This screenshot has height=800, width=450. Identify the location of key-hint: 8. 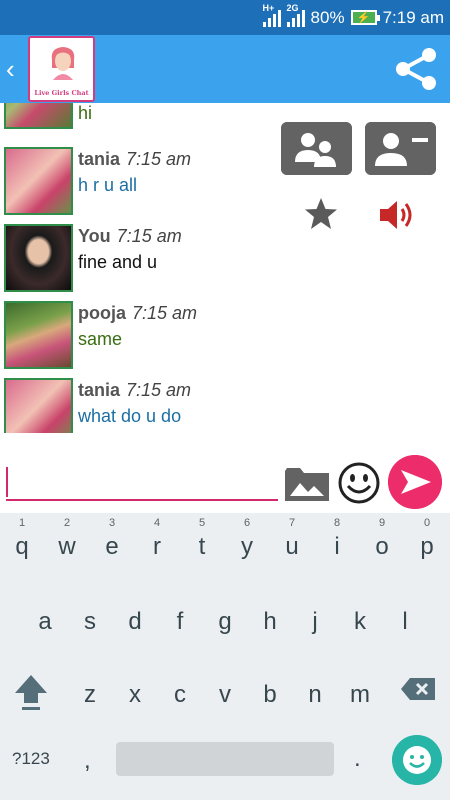
(337, 523).